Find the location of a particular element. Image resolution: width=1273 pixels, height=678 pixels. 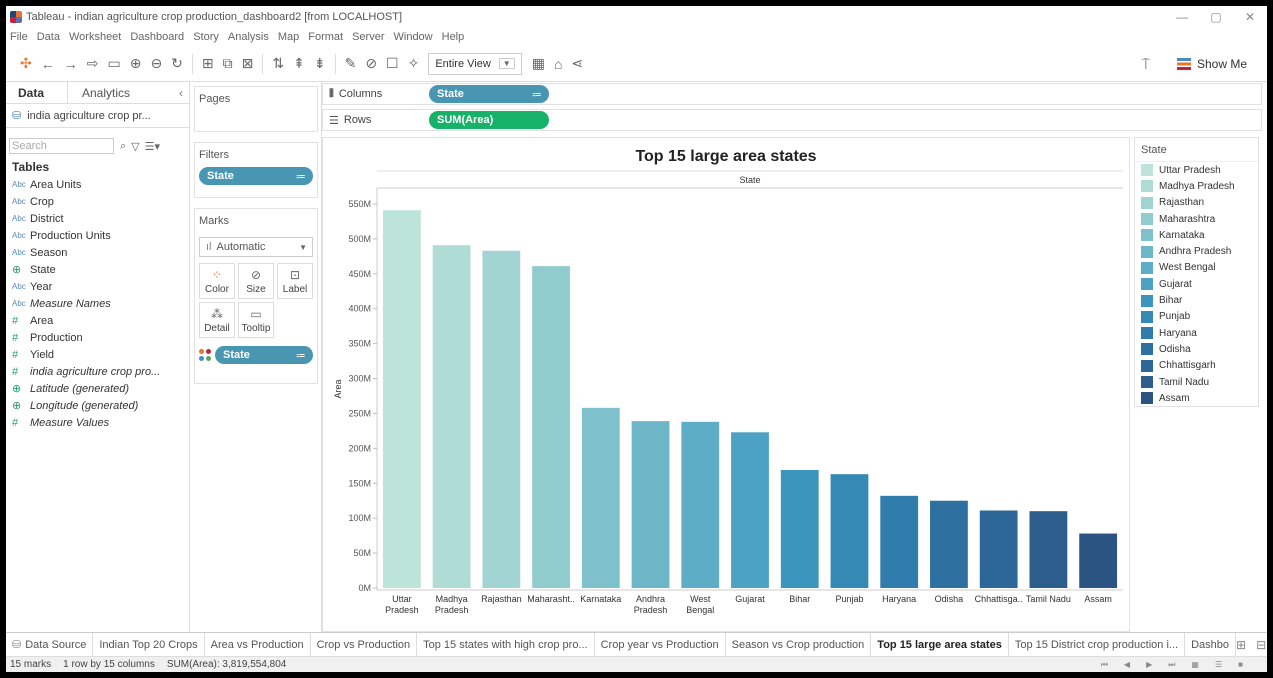

color-button: ⁘ Color is located at coordinates (217, 281).